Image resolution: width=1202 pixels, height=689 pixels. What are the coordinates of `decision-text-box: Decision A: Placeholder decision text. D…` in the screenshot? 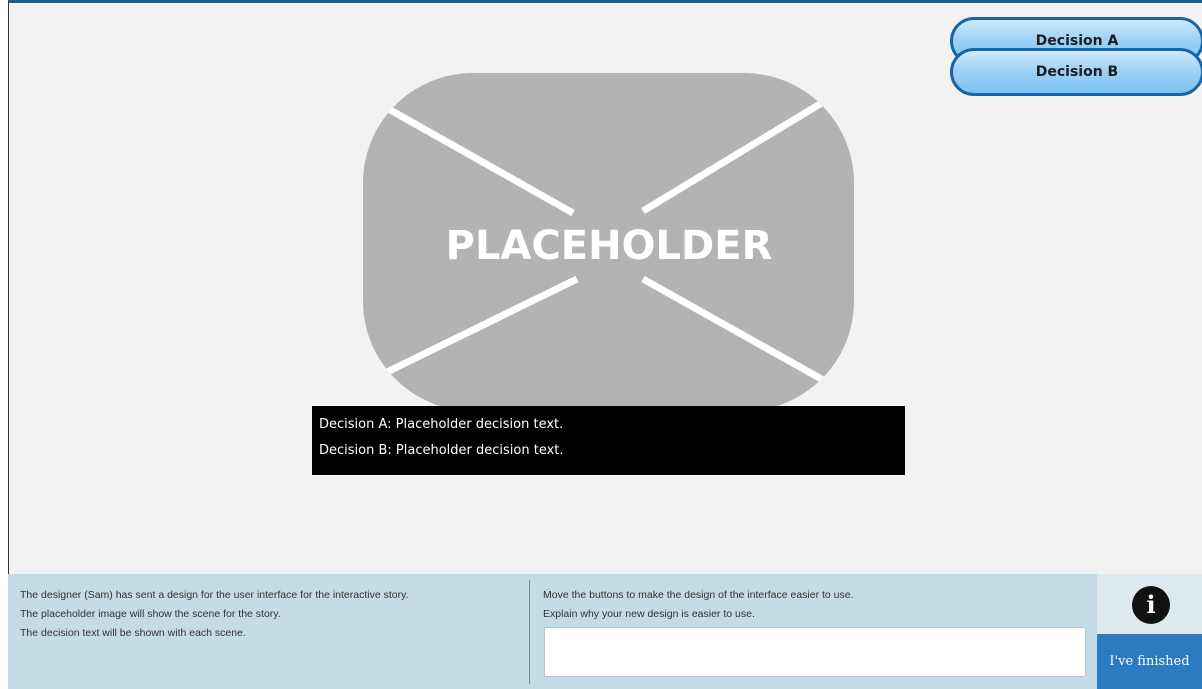 It's located at (608, 440).